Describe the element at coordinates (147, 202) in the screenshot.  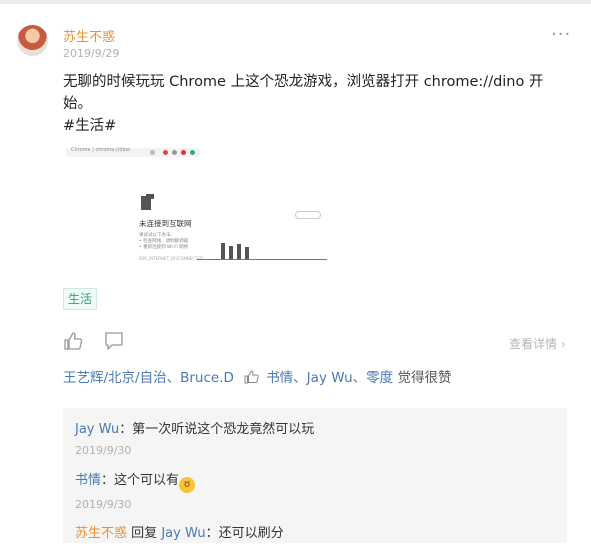
I see `dino-icon` at that location.